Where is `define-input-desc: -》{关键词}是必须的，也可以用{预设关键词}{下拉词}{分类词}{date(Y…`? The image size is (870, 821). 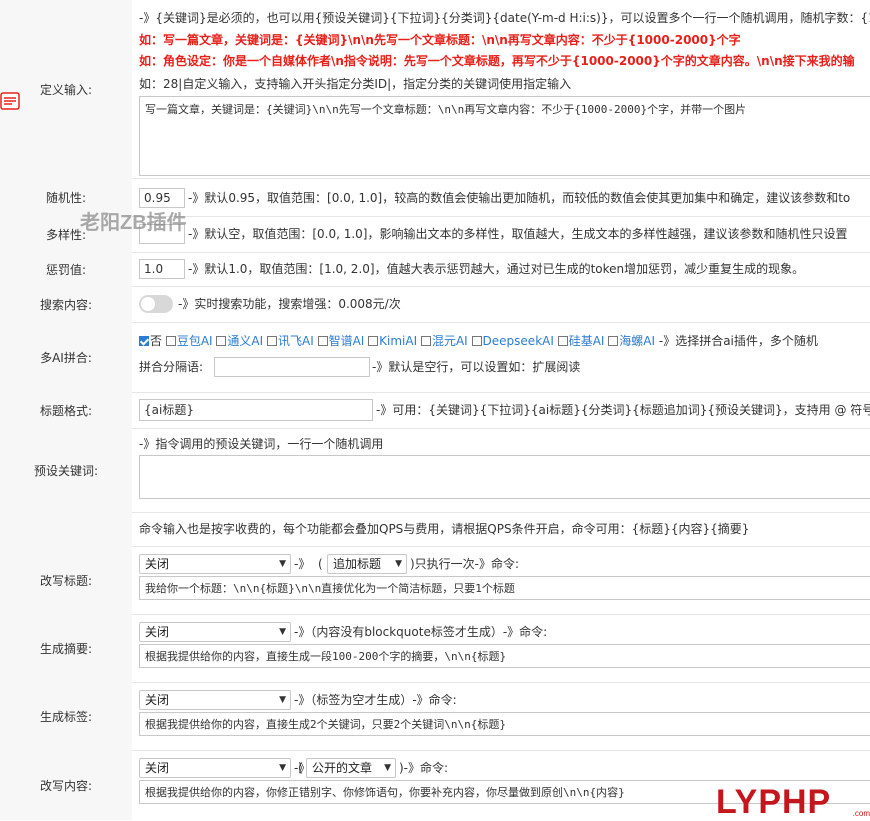 define-input-desc: -》{关键词}是必须的，也可以用{预设关键词}{下拉词}{分类词}{date(Y… is located at coordinates (504, 18).